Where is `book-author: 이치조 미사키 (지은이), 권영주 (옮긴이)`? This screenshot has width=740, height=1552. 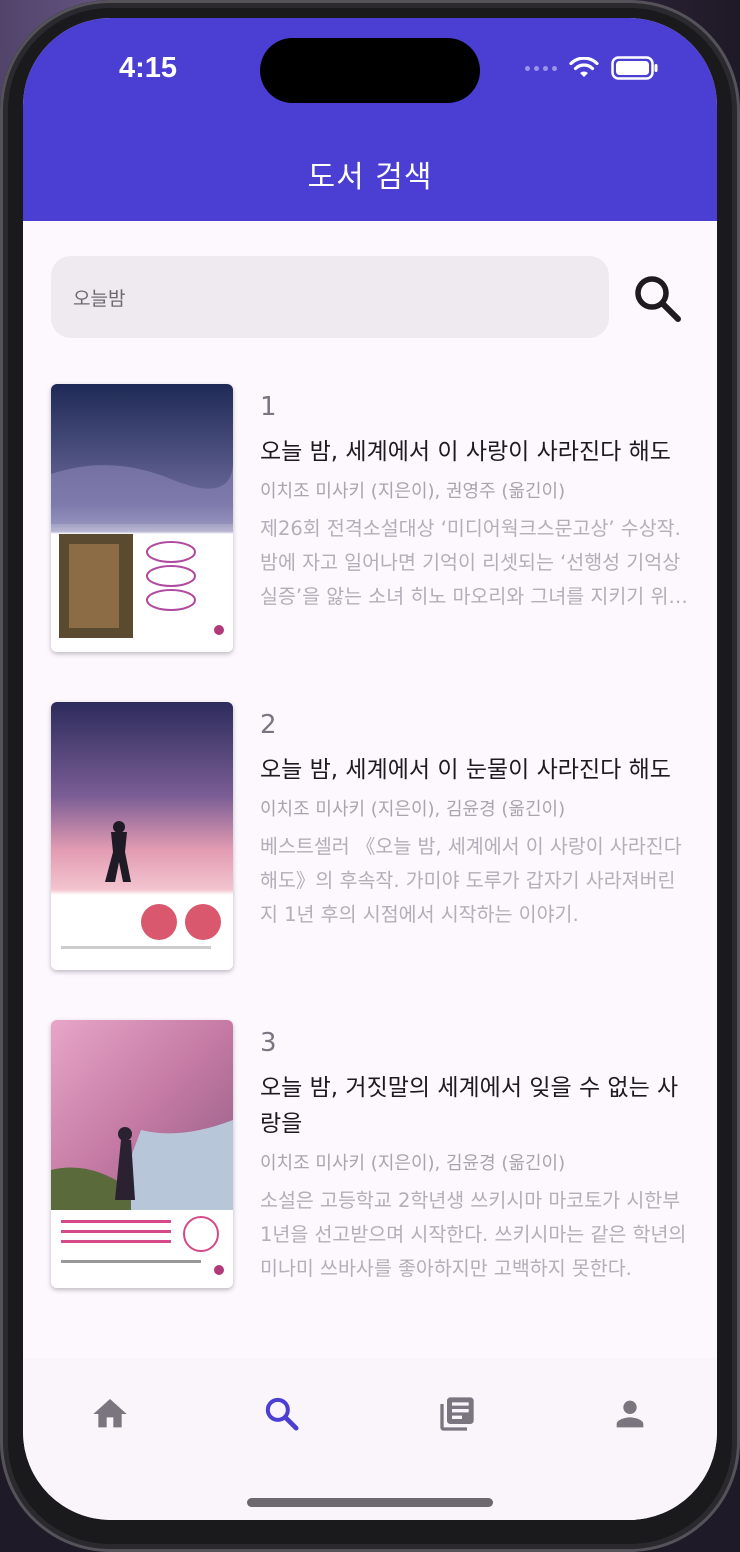
book-author: 이치조 미사키 (지은이), 권영주 (옮긴이) is located at coordinates (413, 491).